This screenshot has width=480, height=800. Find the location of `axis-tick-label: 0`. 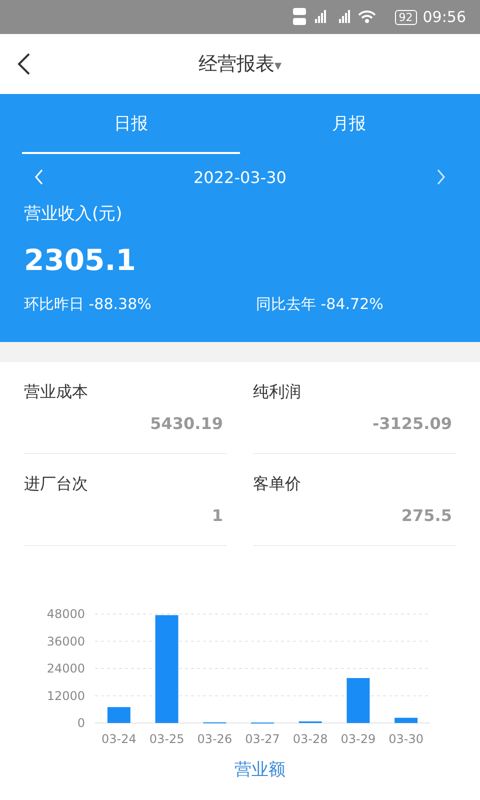

axis-tick-label: 0 is located at coordinates (81, 723).